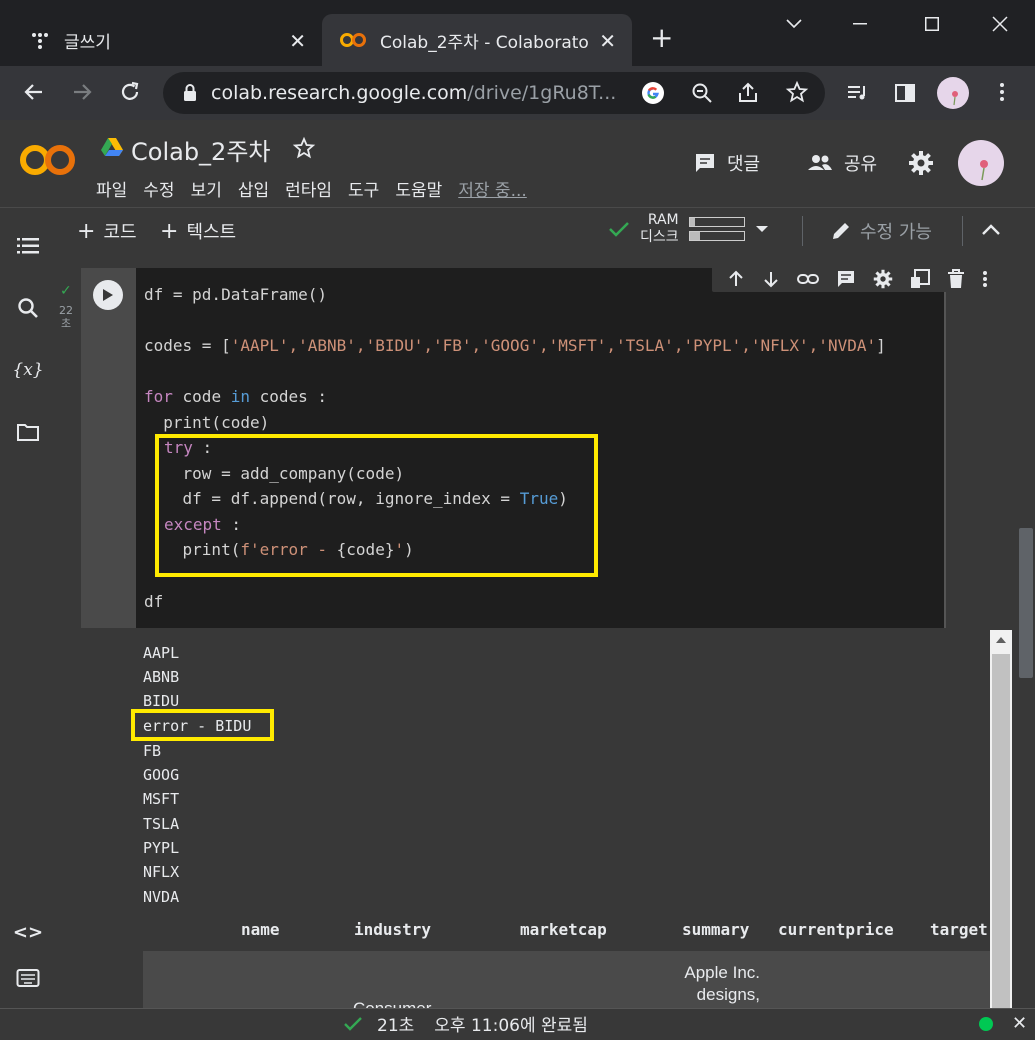 Image resolution: width=1035 pixels, height=1040 pixels. What do you see at coordinates (797, 92) in the screenshot?
I see `bookmark-star-icon` at bounding box center [797, 92].